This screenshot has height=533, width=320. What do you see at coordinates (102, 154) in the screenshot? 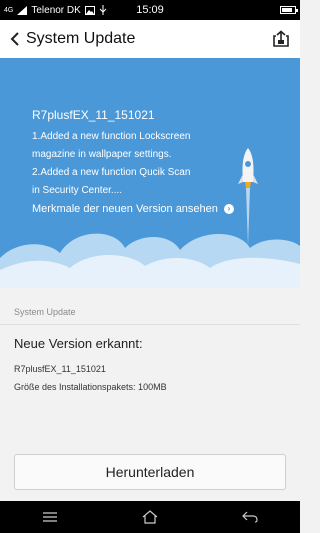
I see `release-note-line: magazine in wallpaper settings.` at bounding box center [102, 154].